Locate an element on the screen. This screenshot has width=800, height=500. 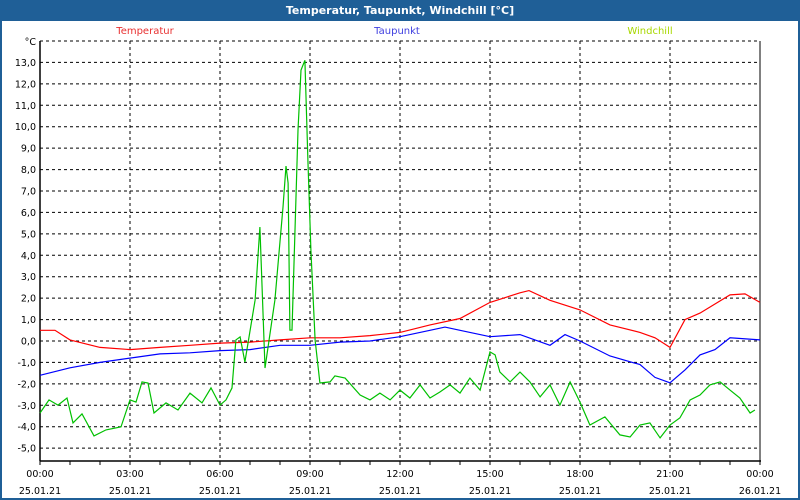
y-tick-label: -2,0 is located at coordinates (26, 384).